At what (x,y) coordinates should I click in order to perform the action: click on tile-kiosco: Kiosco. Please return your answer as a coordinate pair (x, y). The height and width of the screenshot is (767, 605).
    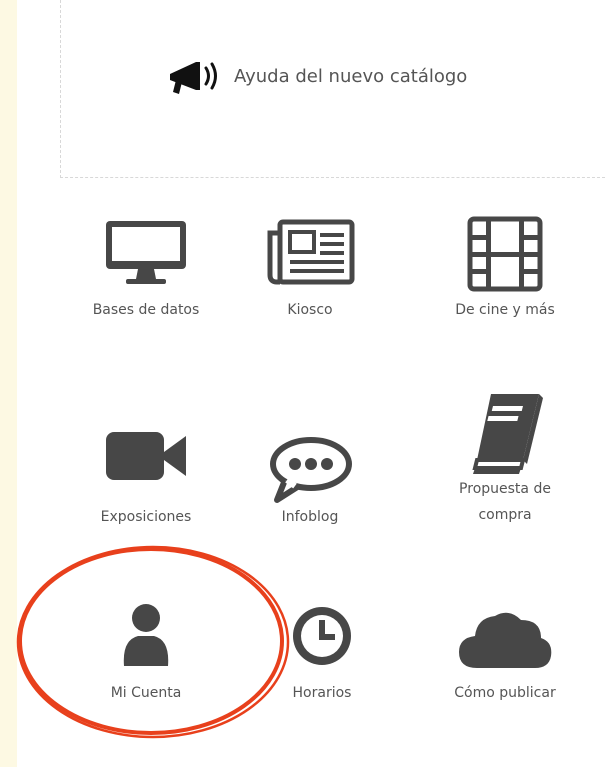
    Looking at the image, I should click on (310, 265).